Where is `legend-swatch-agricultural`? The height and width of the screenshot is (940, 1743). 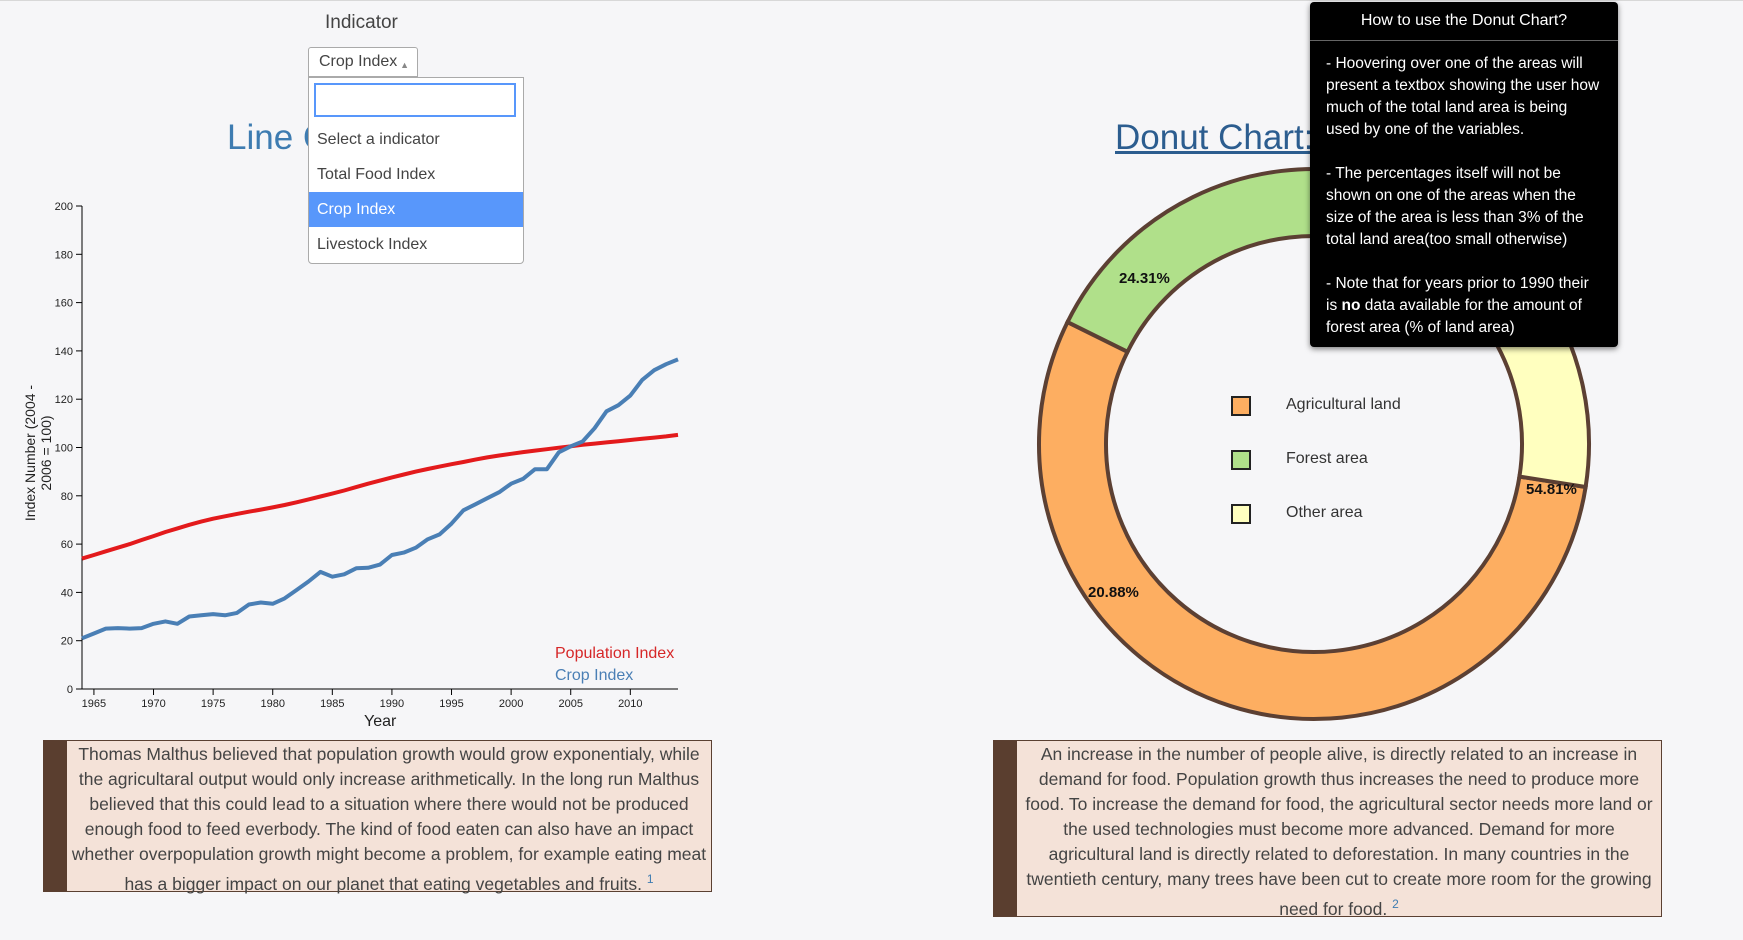 legend-swatch-agricultural is located at coordinates (1241, 406).